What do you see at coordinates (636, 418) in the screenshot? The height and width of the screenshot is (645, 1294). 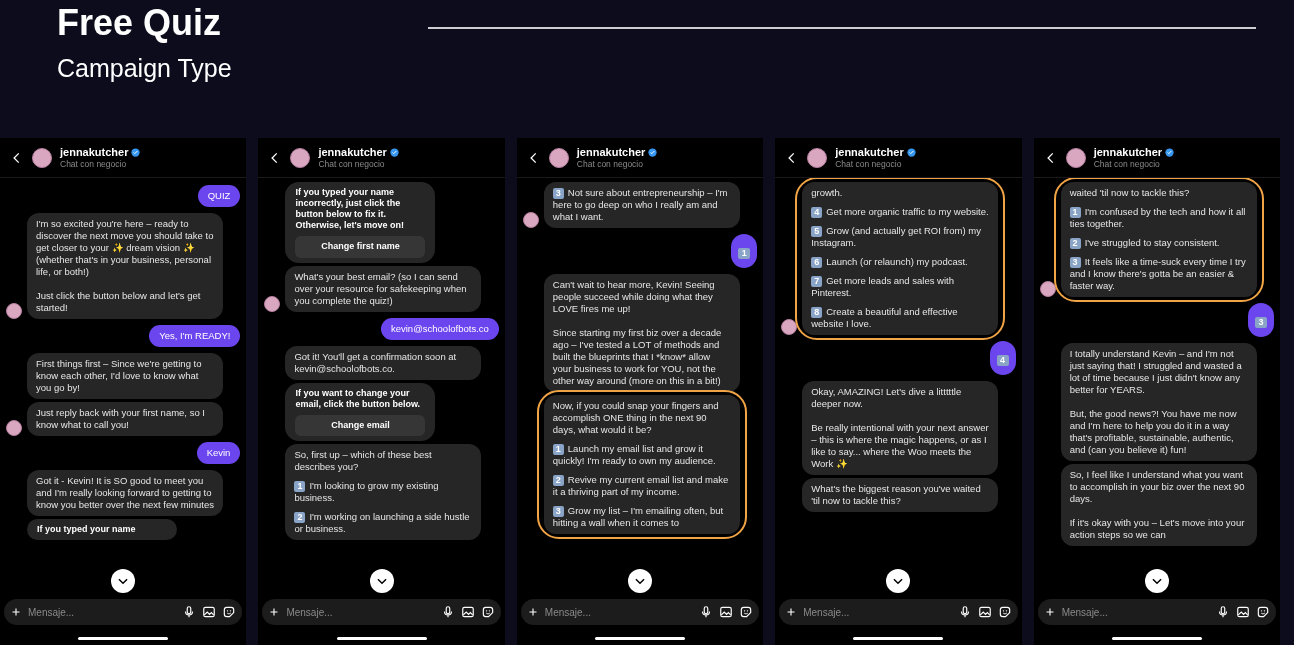 I see `message-text: Now, if you could snap your fingers and accomplish ONE thing in the next 90 days, what would it be?` at bounding box center [636, 418].